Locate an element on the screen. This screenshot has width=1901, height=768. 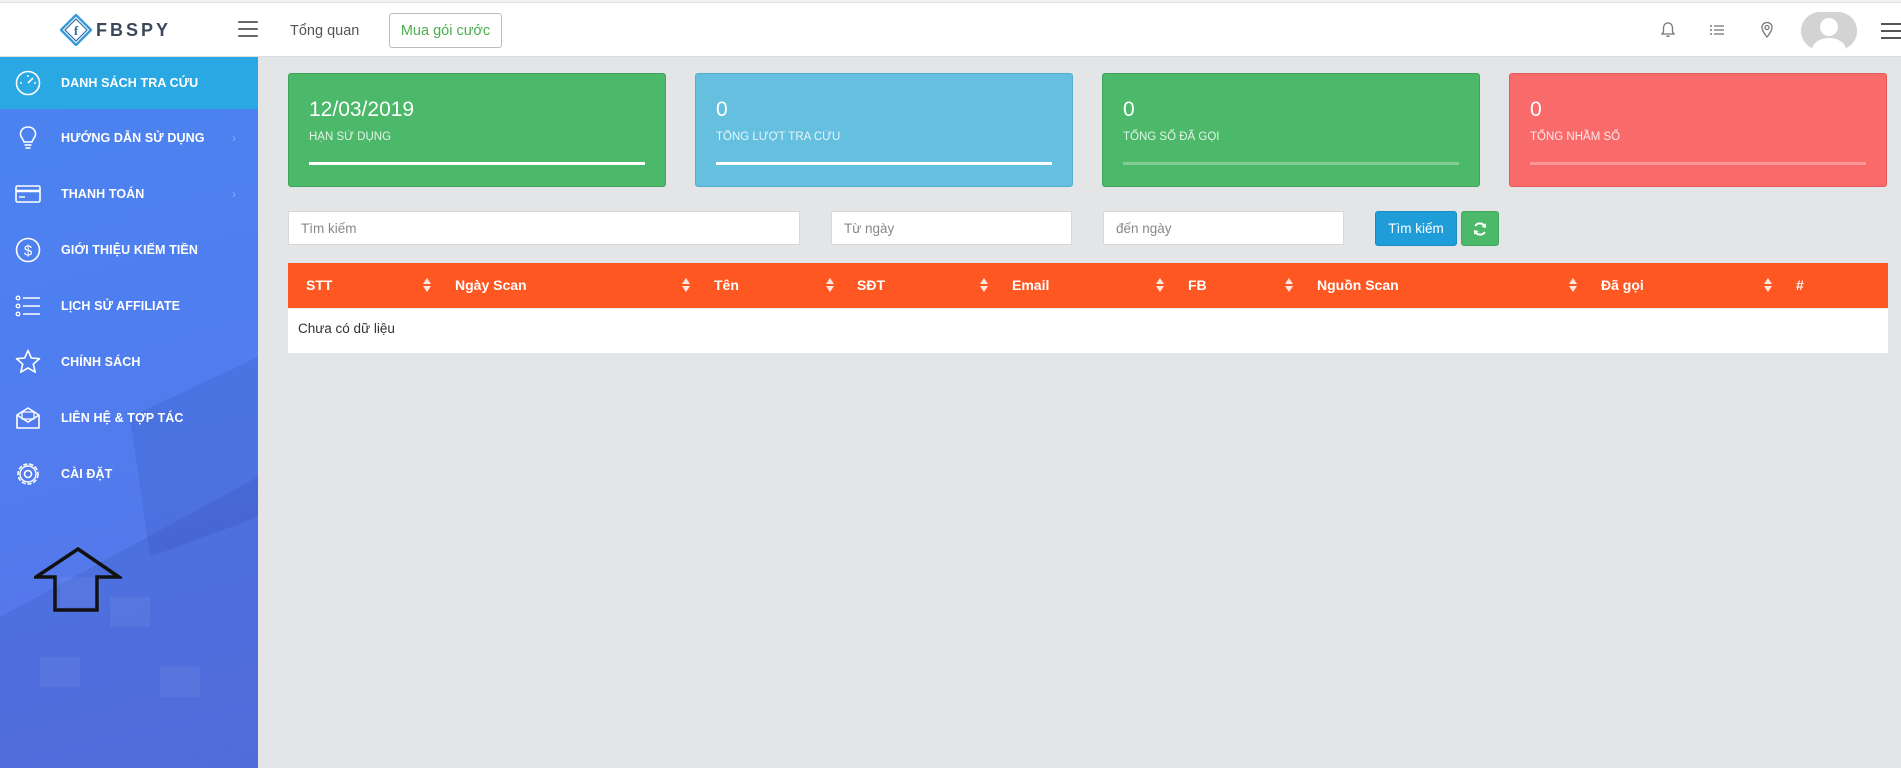
refresh-button is located at coordinates (1480, 228).